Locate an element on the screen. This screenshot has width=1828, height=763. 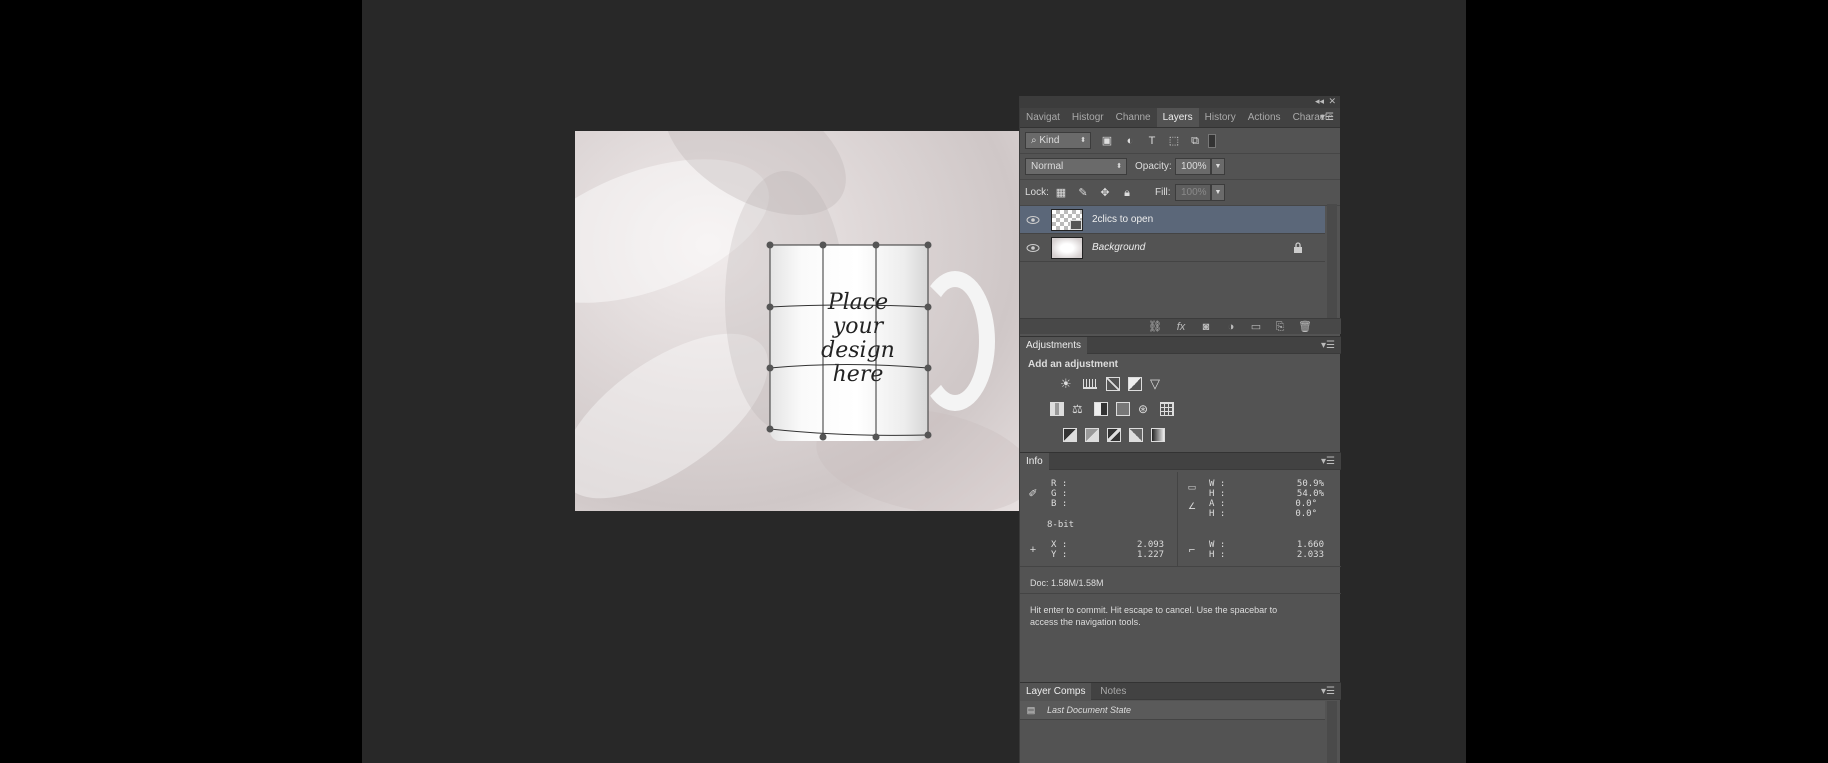
filter-toggle-icon is located at coordinates (1212, 141).